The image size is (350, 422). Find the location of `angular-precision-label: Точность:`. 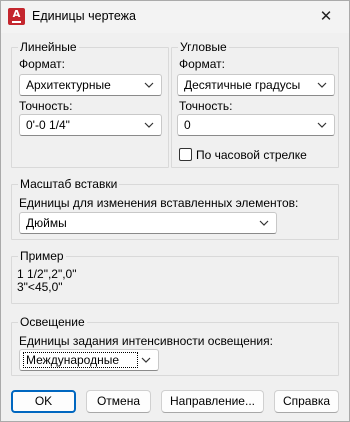

angular-precision-label: Точность: is located at coordinates (206, 106).